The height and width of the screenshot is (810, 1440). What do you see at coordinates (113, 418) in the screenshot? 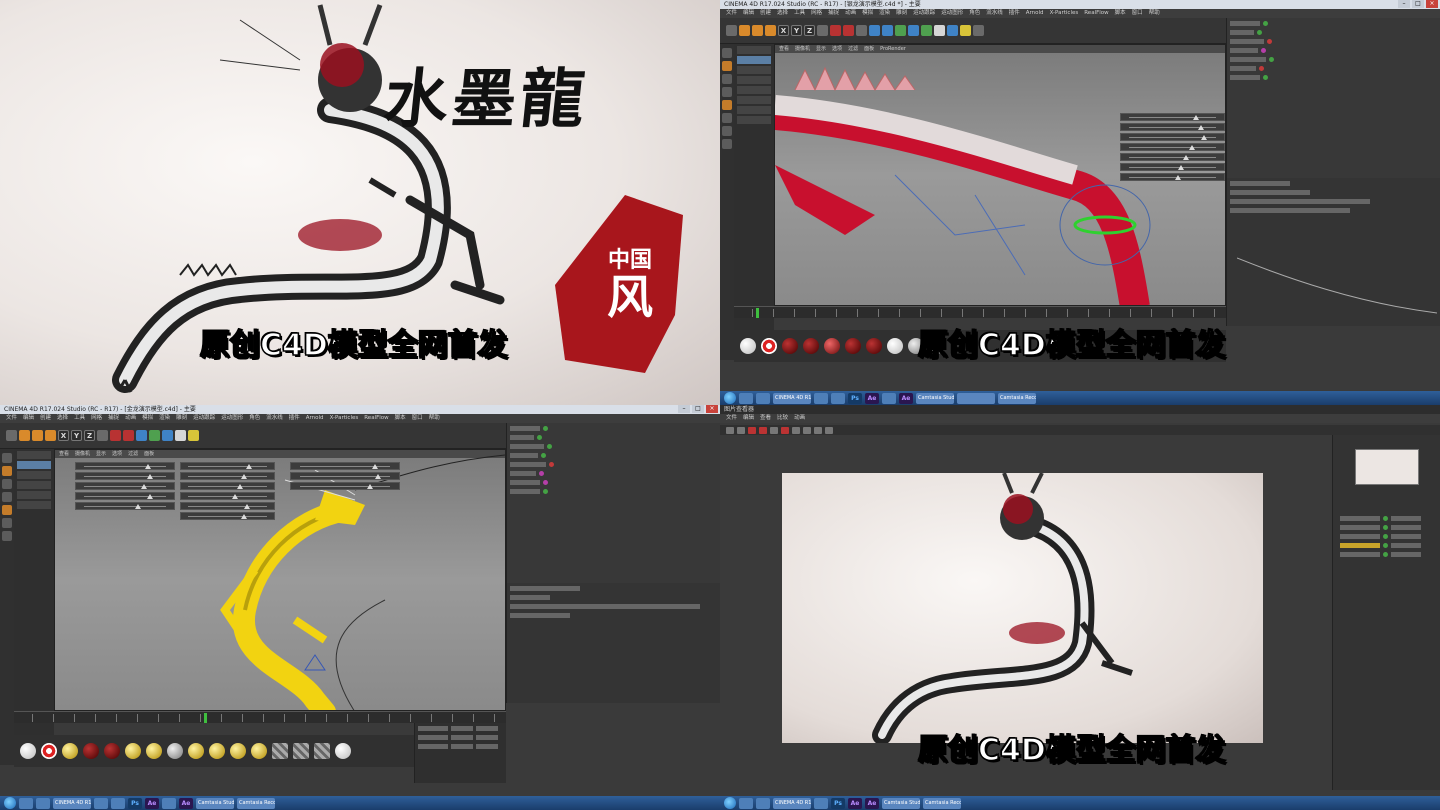
I see `menu-item: 捕捉` at bounding box center [113, 418].